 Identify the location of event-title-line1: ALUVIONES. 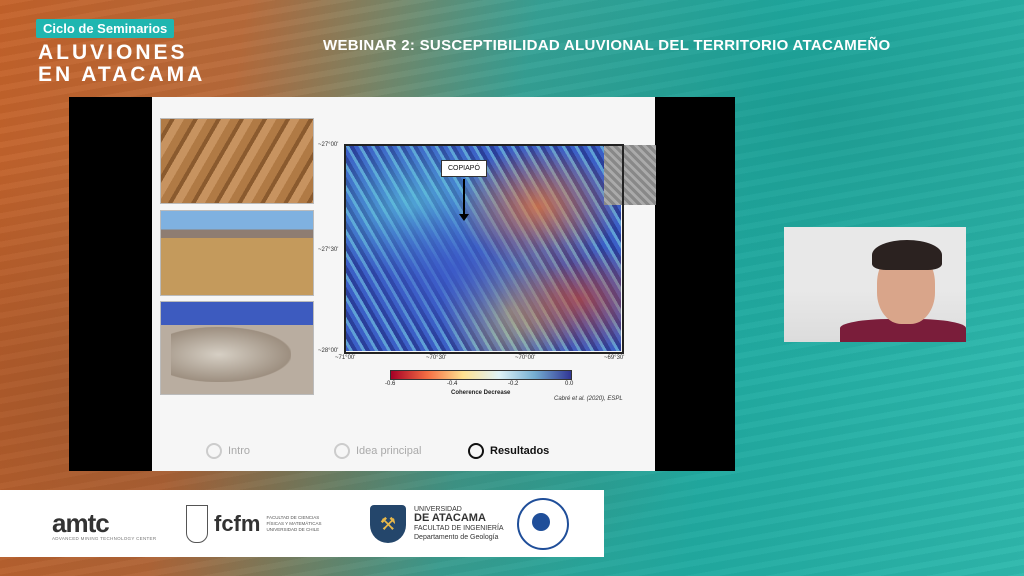
(113, 52).